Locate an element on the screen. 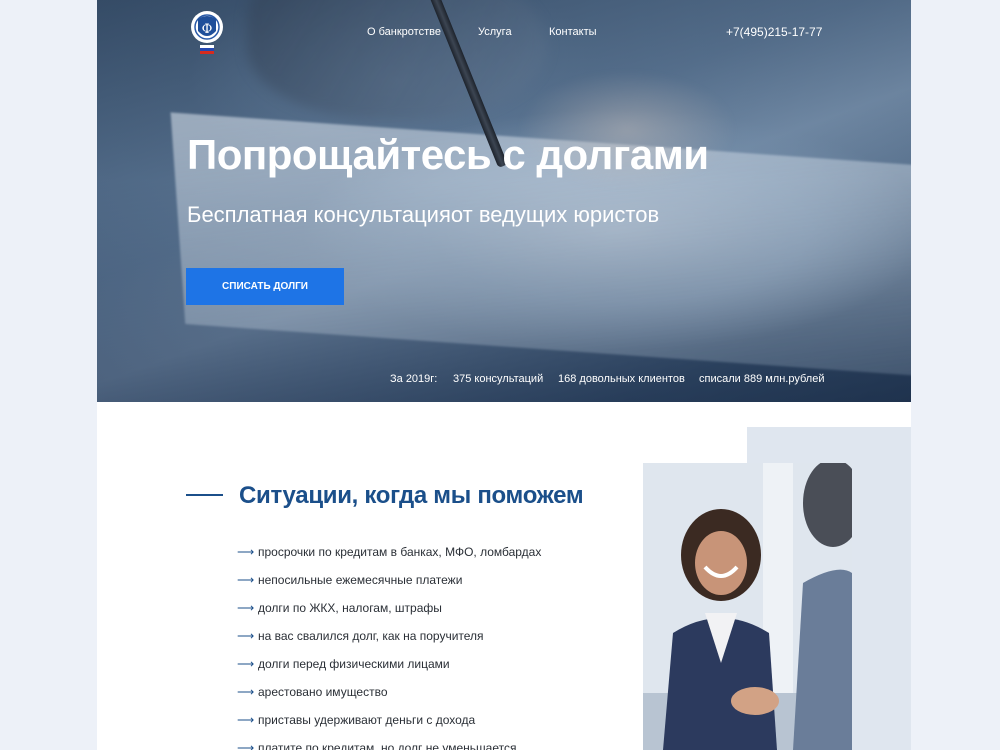  handshake-photo-illustration is located at coordinates (747, 606).